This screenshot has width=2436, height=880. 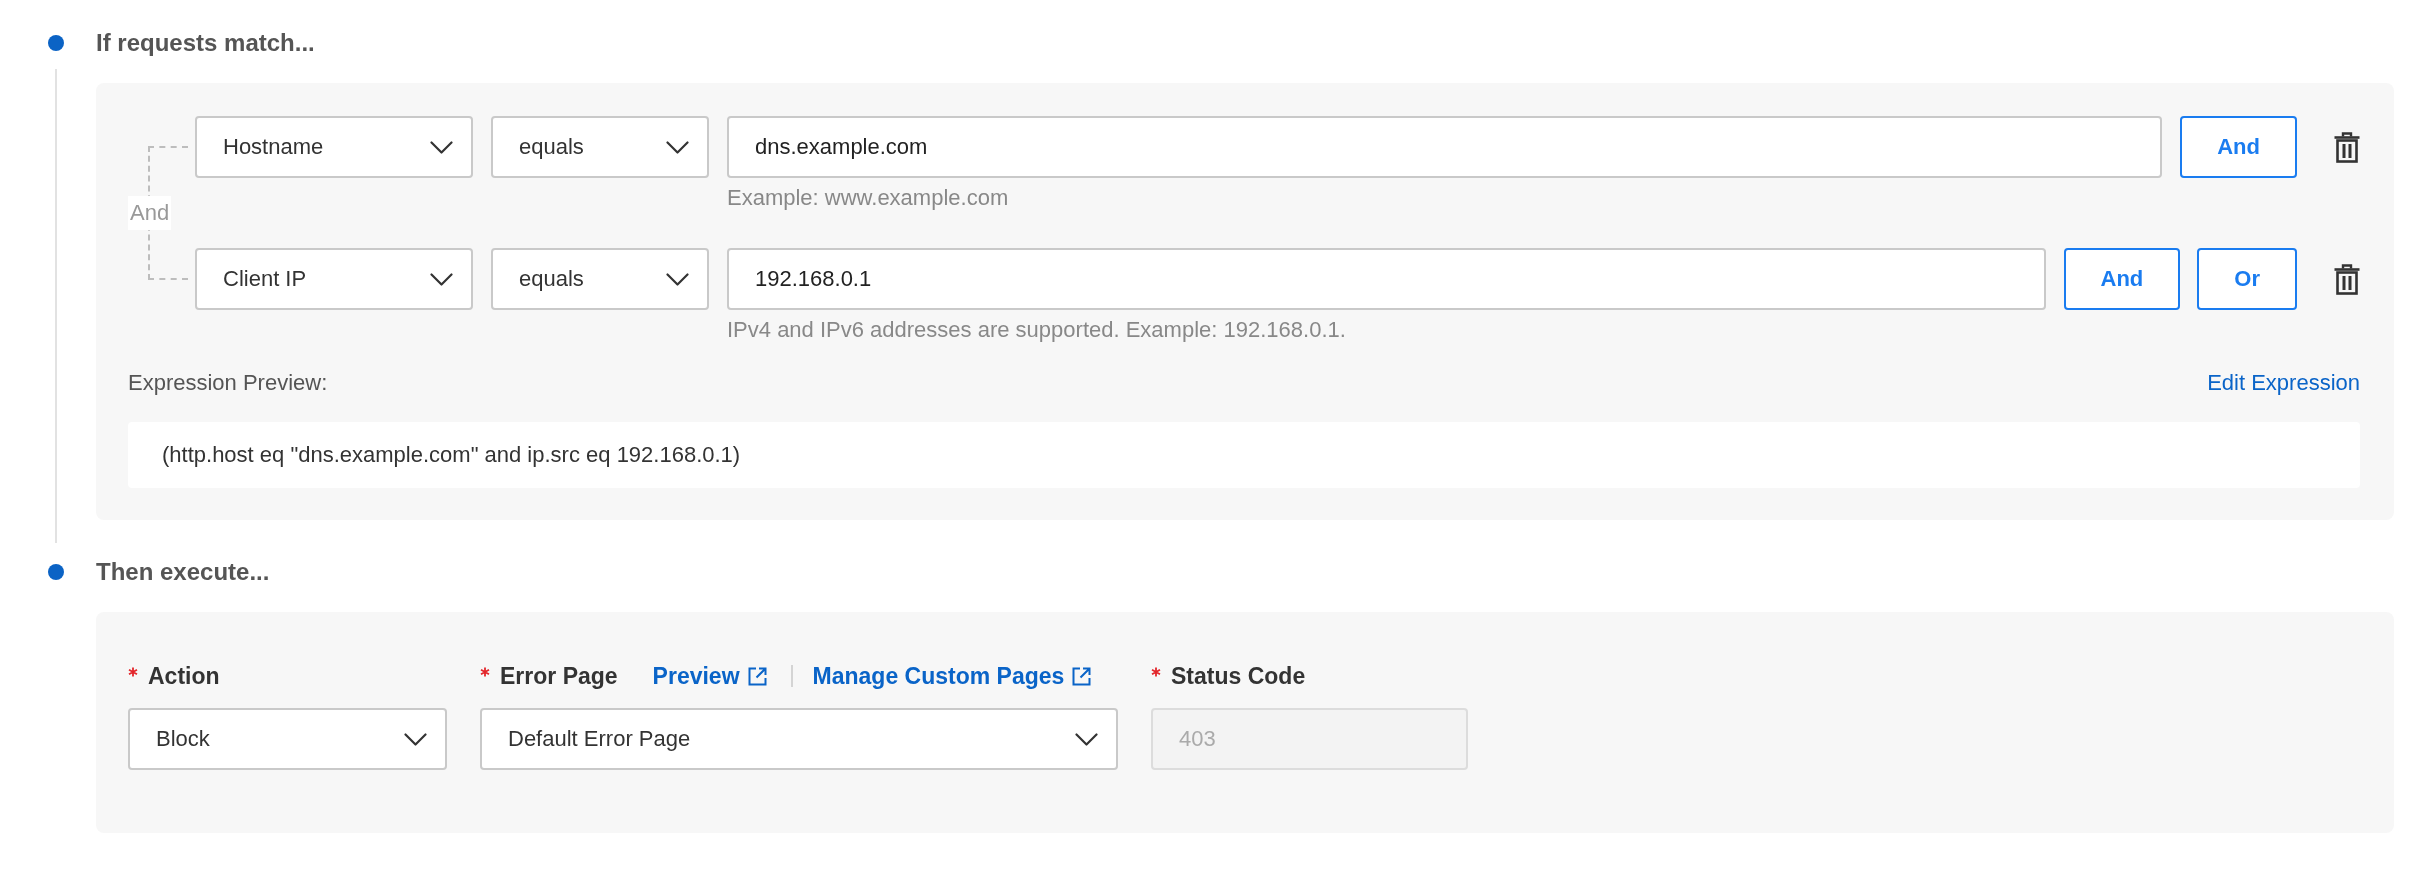 What do you see at coordinates (2283, 383) in the screenshot?
I see `edit-expression-link: Edit Expression` at bounding box center [2283, 383].